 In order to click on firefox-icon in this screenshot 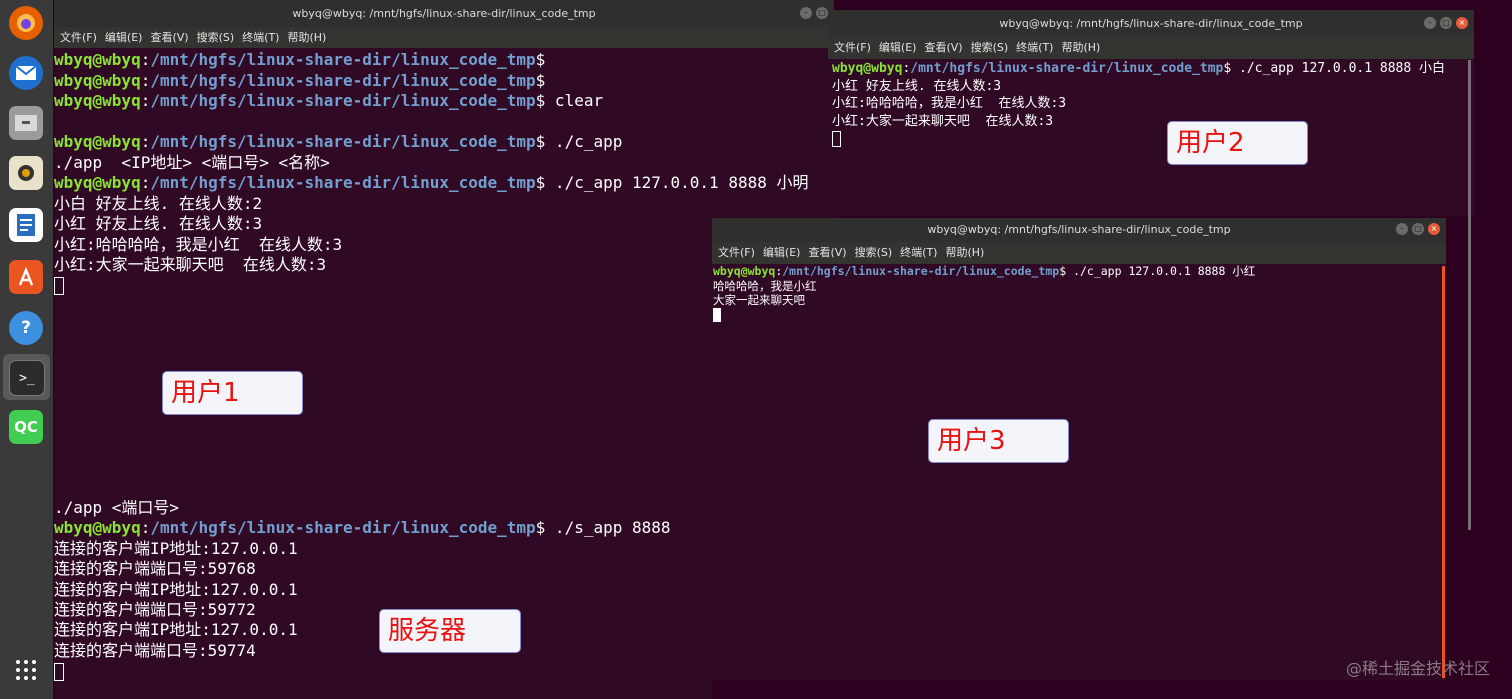, I will do `click(26, 23)`.